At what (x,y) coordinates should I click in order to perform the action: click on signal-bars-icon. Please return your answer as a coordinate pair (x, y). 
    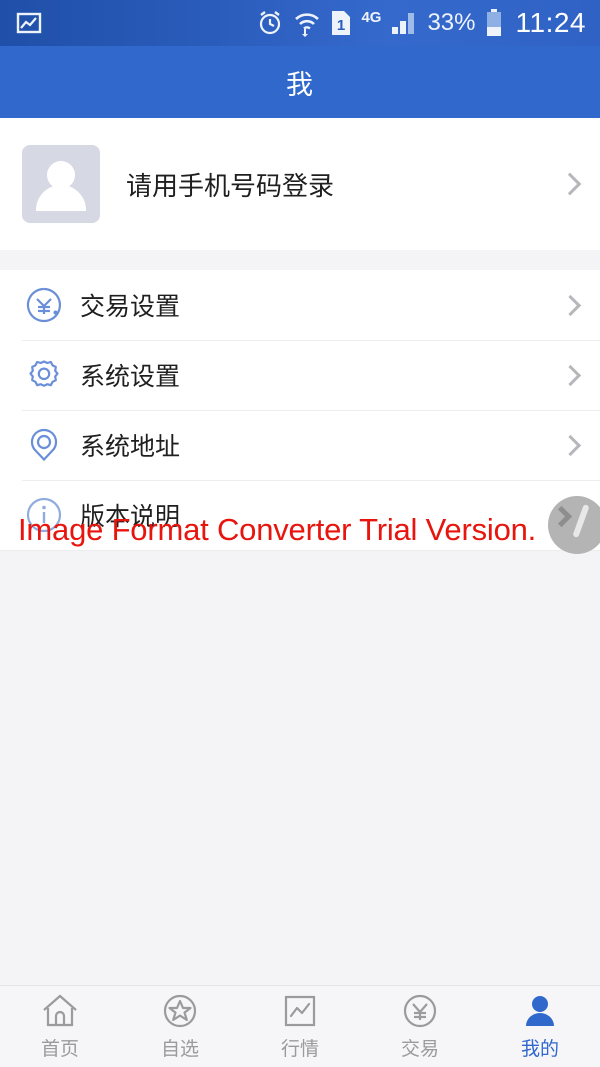
    Looking at the image, I should click on (404, 23).